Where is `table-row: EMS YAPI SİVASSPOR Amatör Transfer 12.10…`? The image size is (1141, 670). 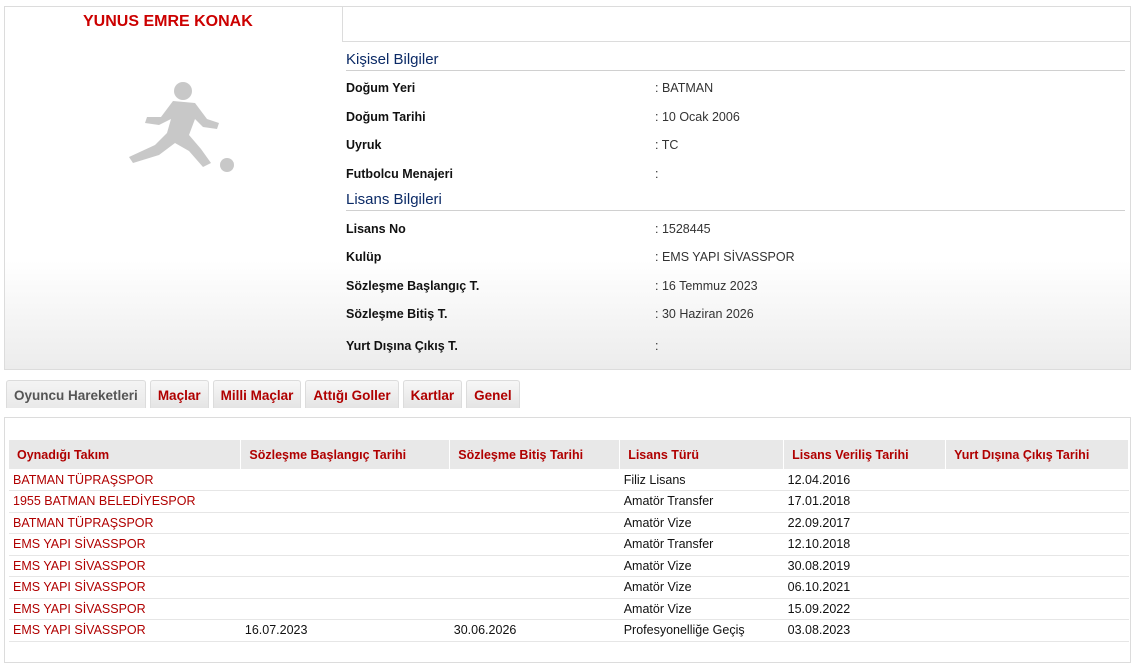 table-row: EMS YAPI SİVASSPOR Amatör Transfer 12.10… is located at coordinates (569, 544).